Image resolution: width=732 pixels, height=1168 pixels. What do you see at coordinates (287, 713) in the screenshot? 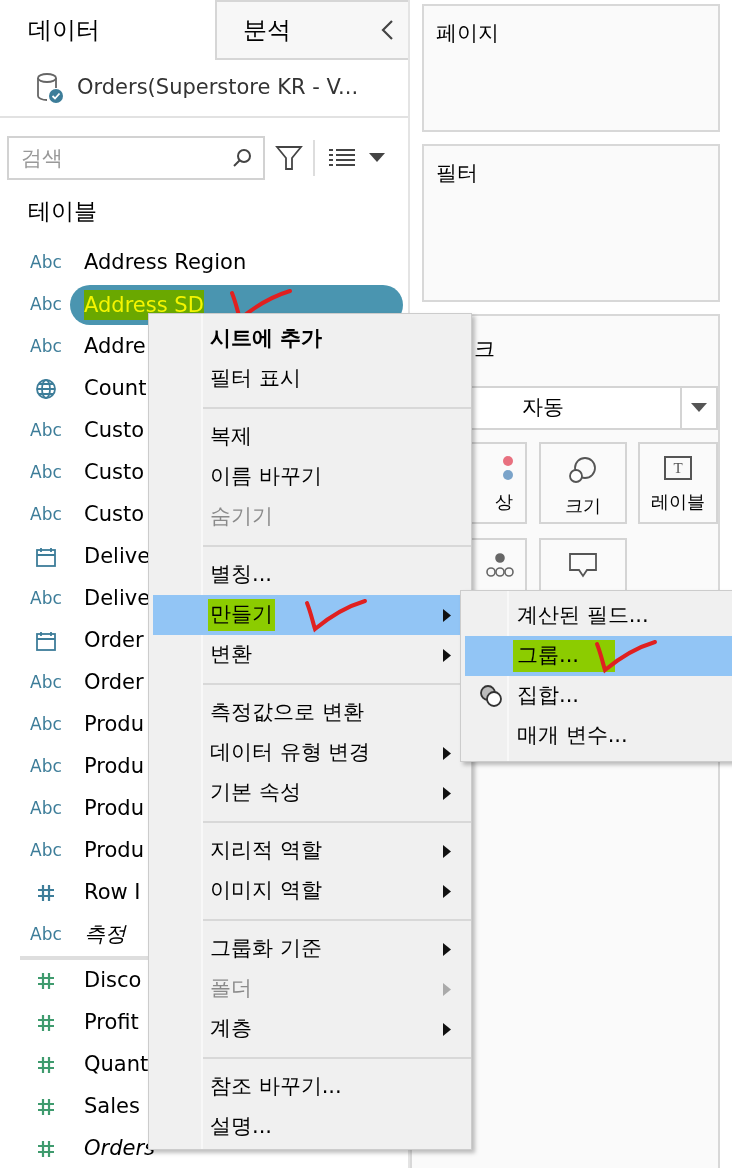
I see `menu-label: 측정값으로 변환` at bounding box center [287, 713].